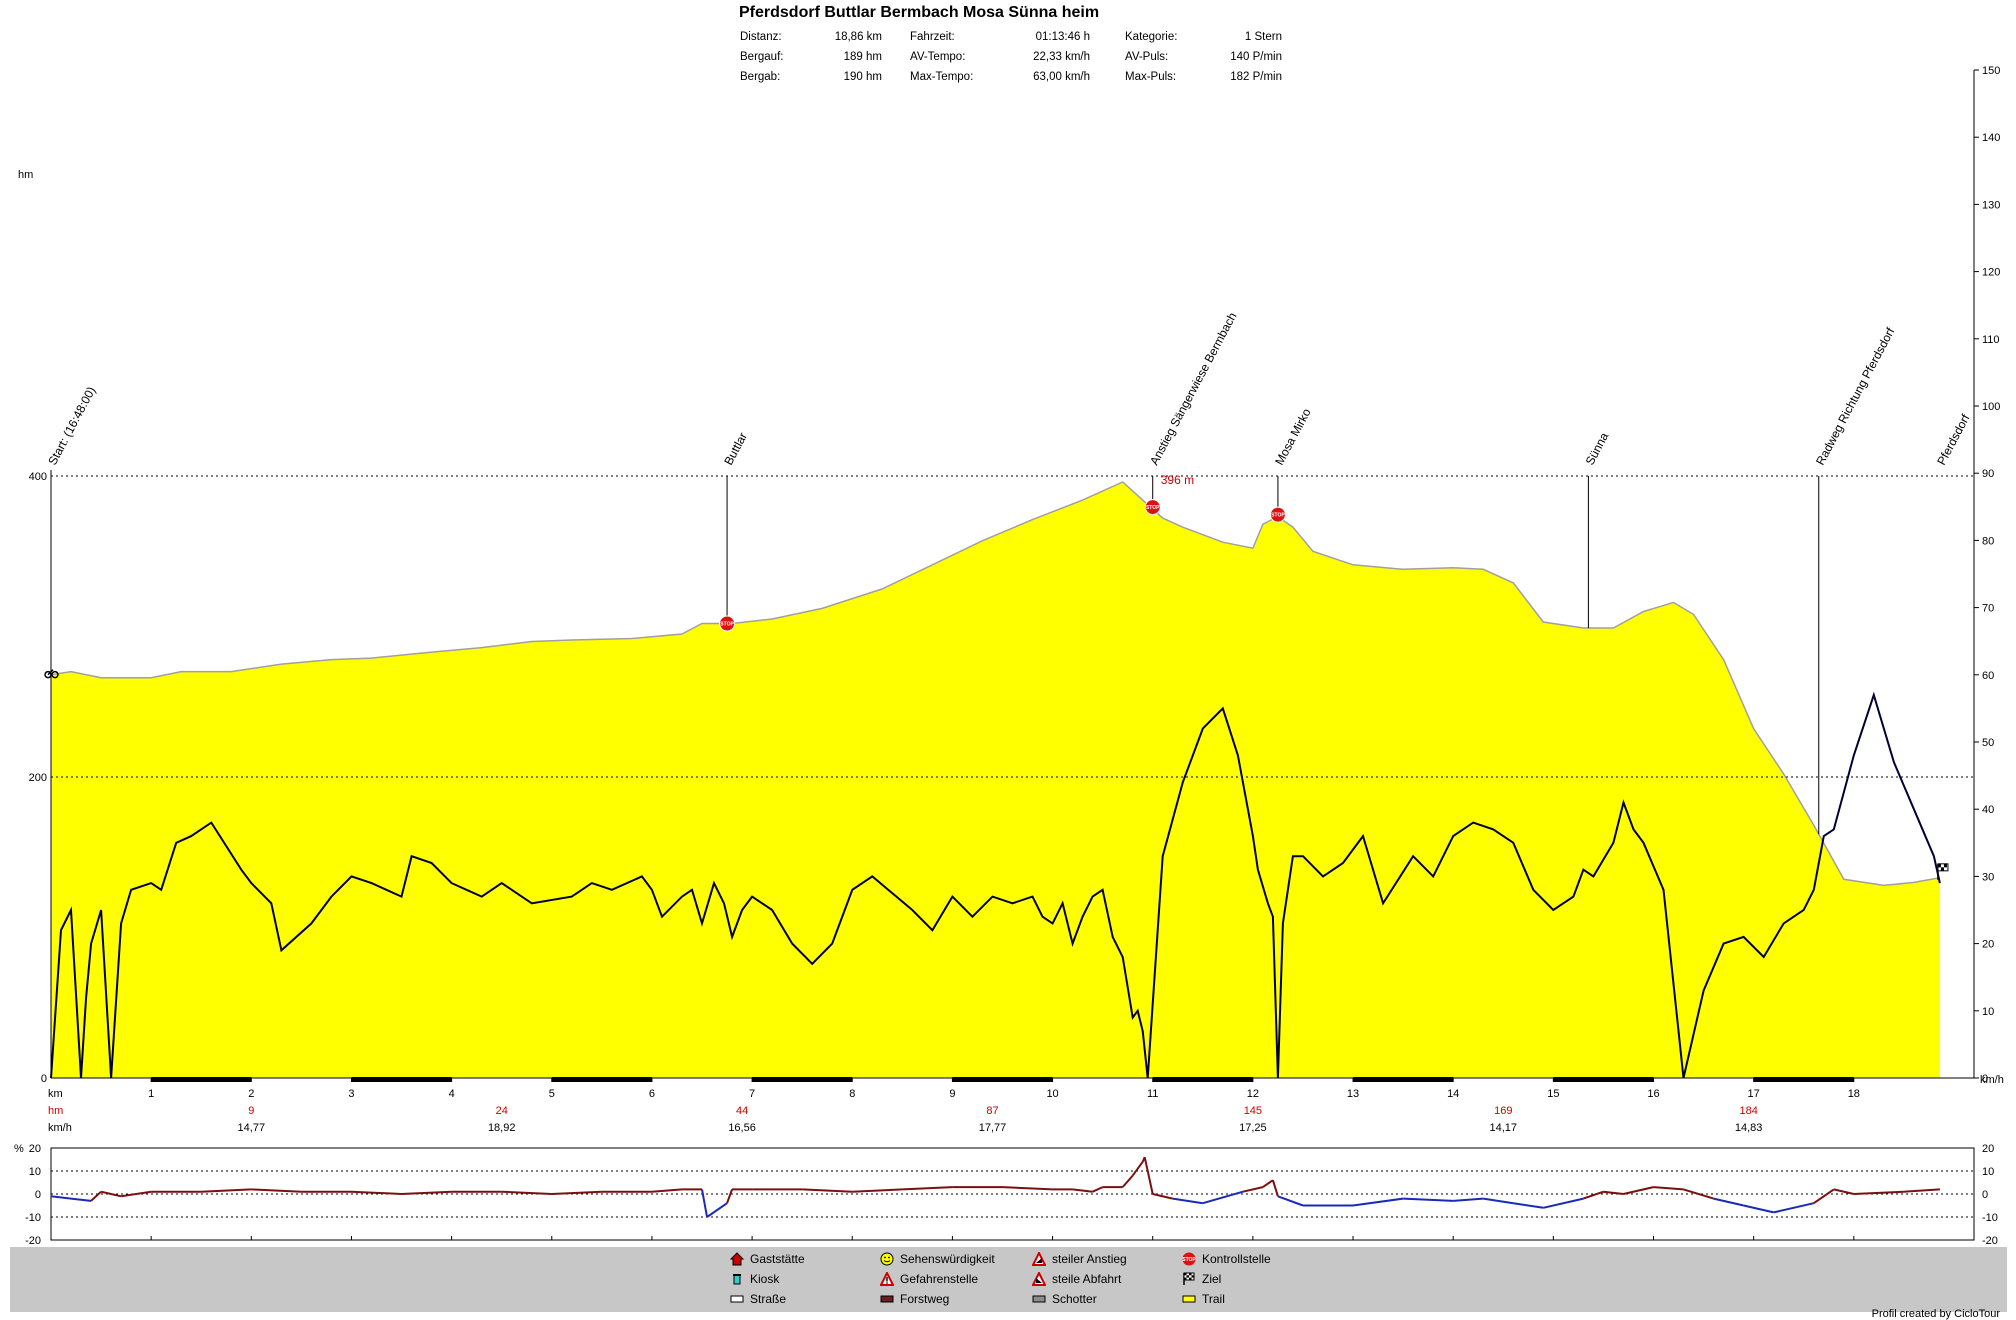  I want to click on gradient-tick-label-right: 20, so click(1988, 1149).